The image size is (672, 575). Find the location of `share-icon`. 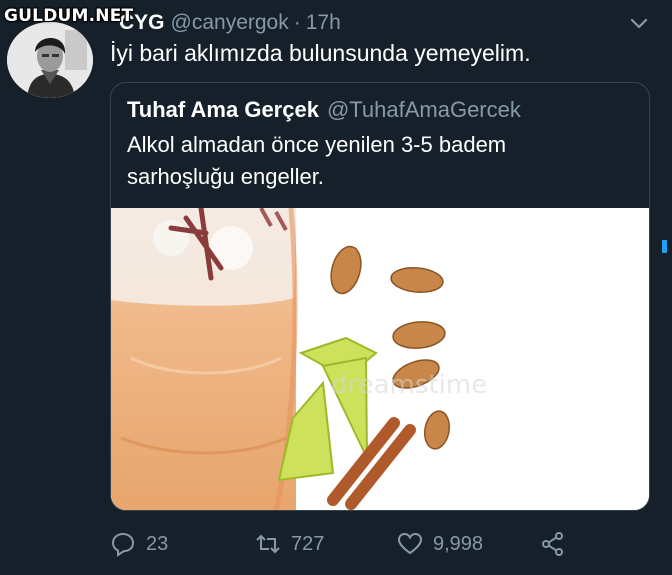

share-icon is located at coordinates (552, 544).